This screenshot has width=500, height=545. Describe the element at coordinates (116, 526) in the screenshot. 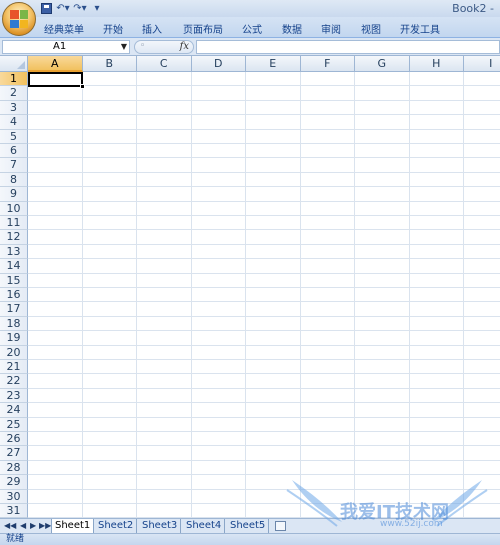

I see `sheet-tab-2: Sheet2` at that location.